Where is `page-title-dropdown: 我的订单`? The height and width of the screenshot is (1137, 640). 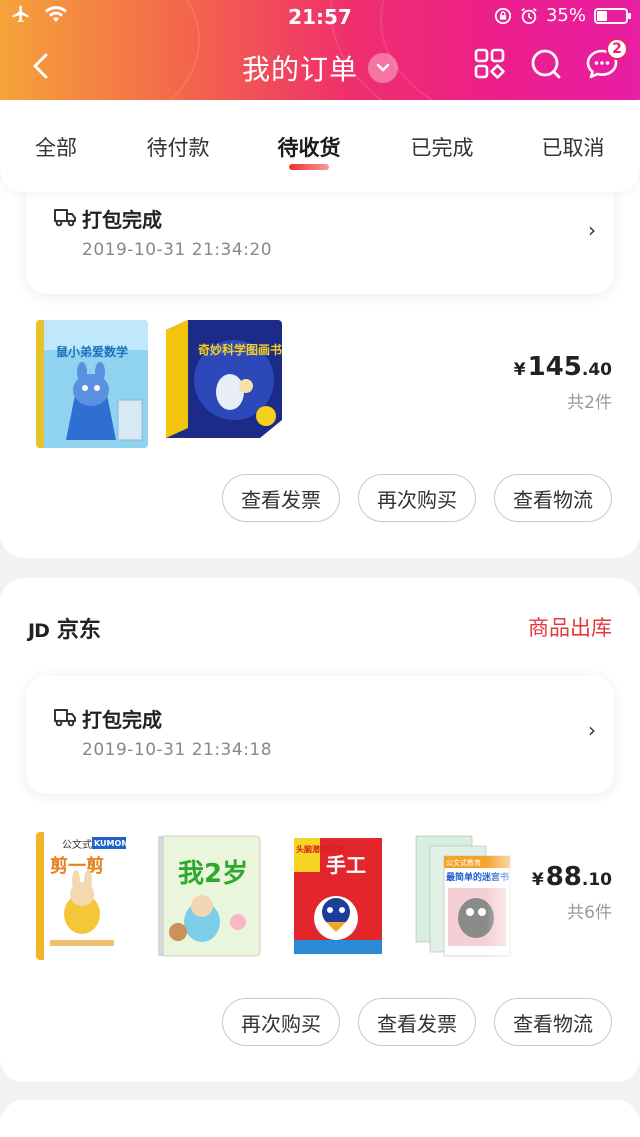
page-title-dropdown: 我的订单 is located at coordinates (320, 68).